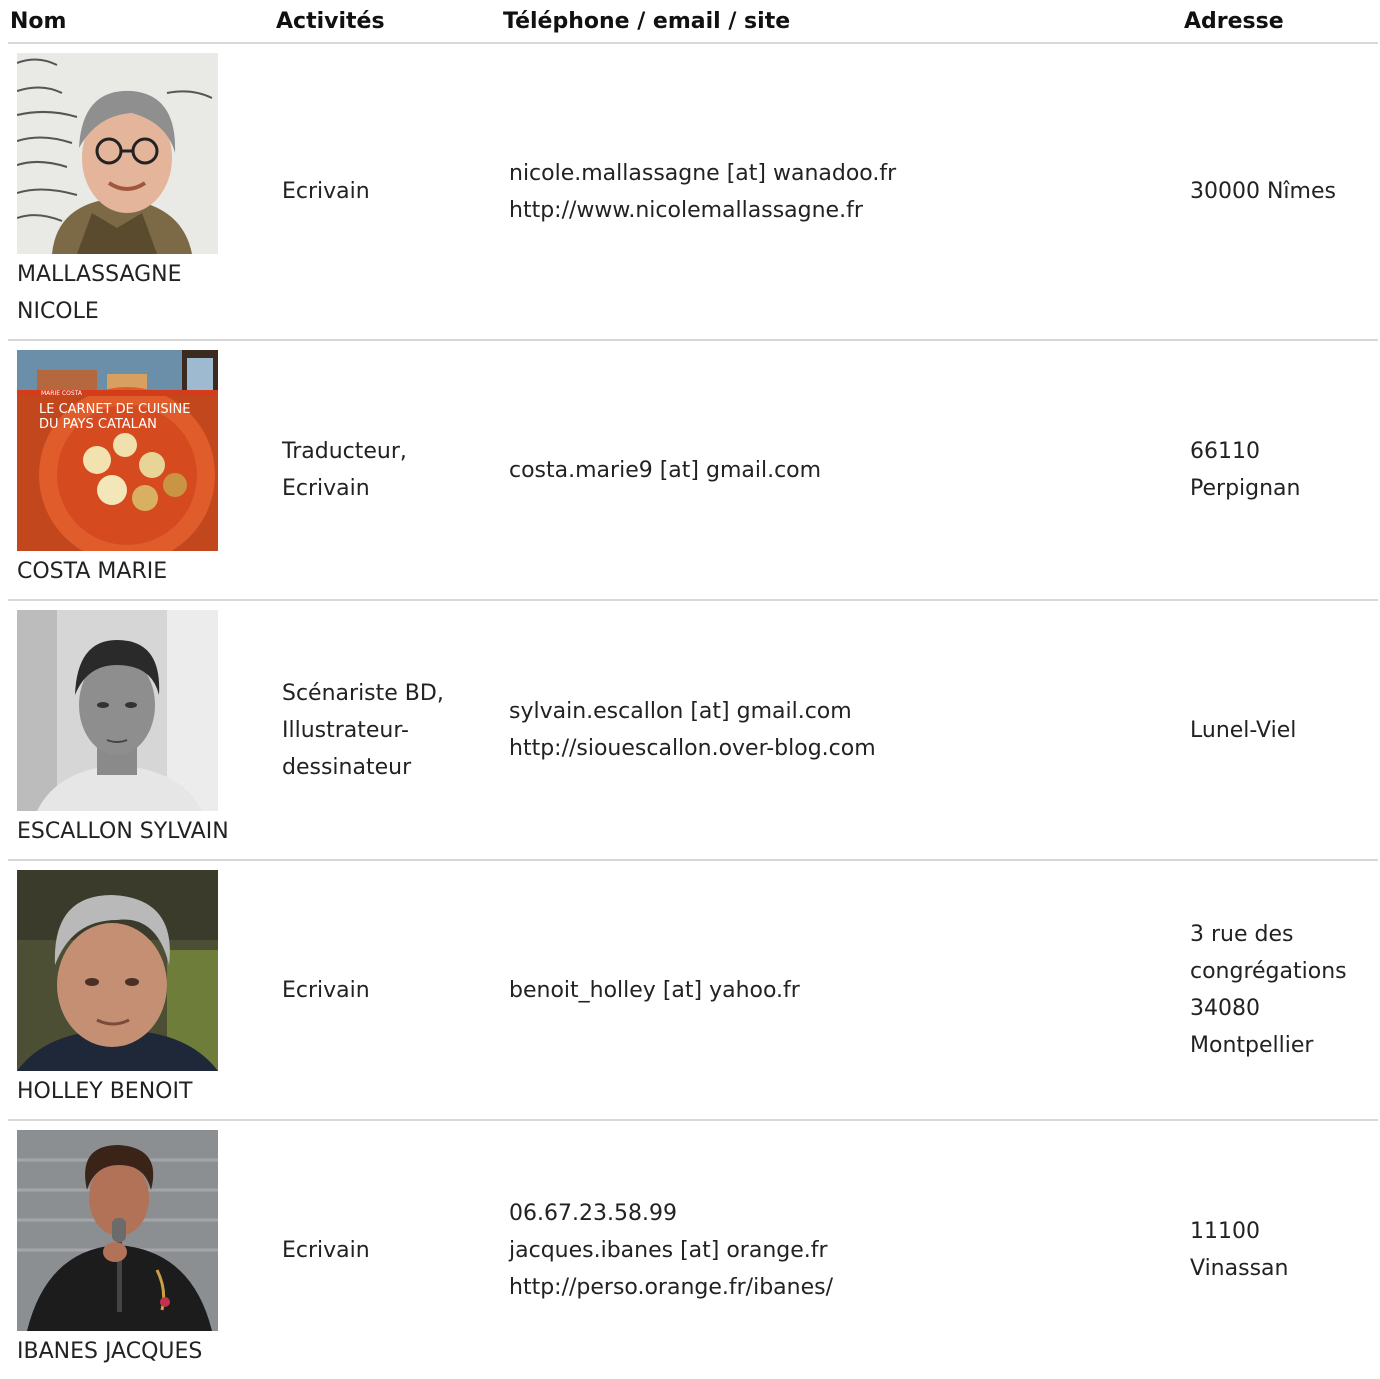  What do you see at coordinates (1280, 192) in the screenshot?
I see `address-cell: 30000 Nîmes` at bounding box center [1280, 192].